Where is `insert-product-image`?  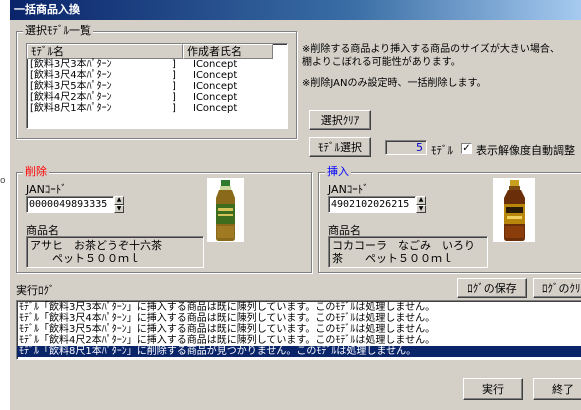 insert-product-image is located at coordinates (514, 210).